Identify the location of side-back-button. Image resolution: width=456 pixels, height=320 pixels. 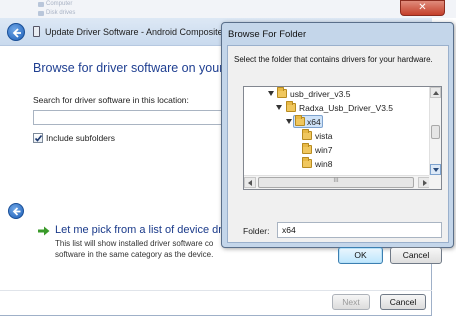
(16, 211).